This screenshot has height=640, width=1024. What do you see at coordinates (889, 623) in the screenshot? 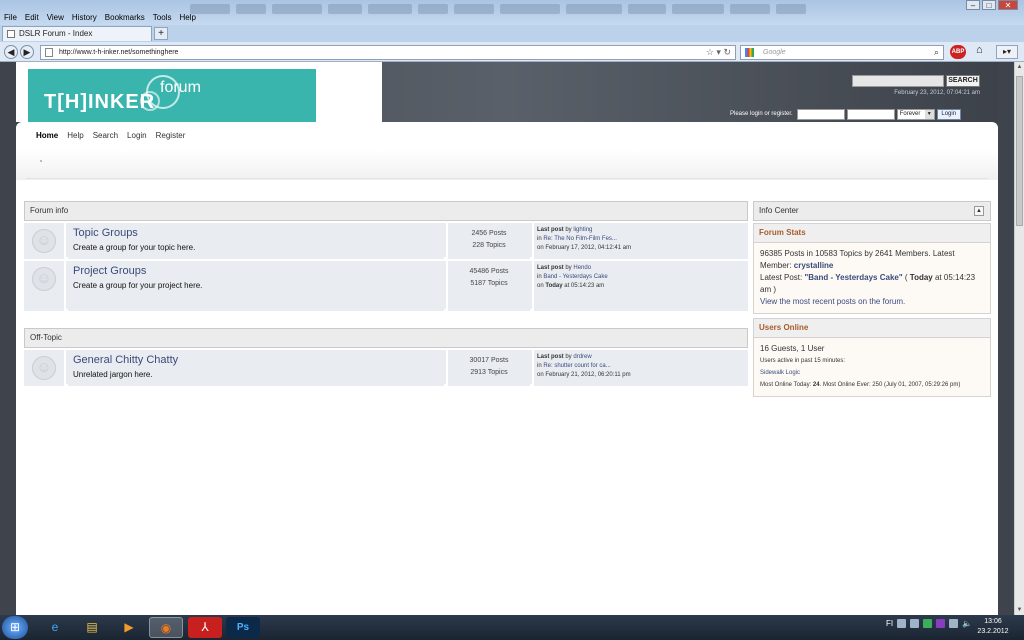
I see `language-indicator: FI` at bounding box center [889, 623].